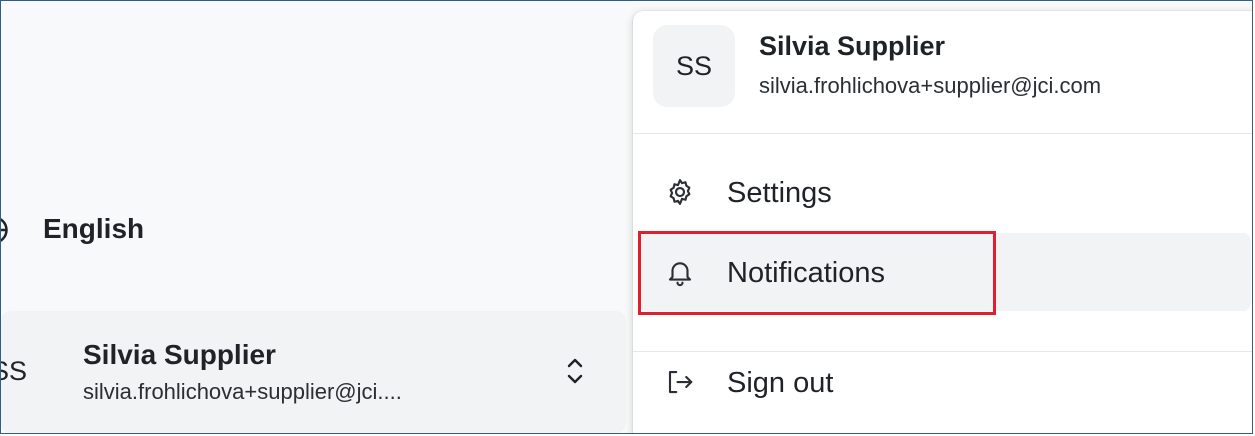 The image size is (1255, 436). I want to click on bell-icon, so click(680, 274).